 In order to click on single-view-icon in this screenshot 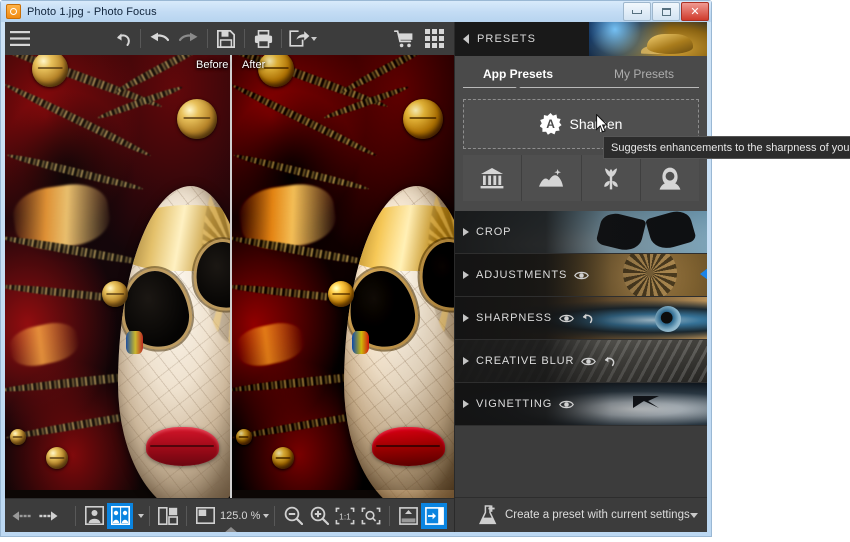, I will do `click(94, 515)`.